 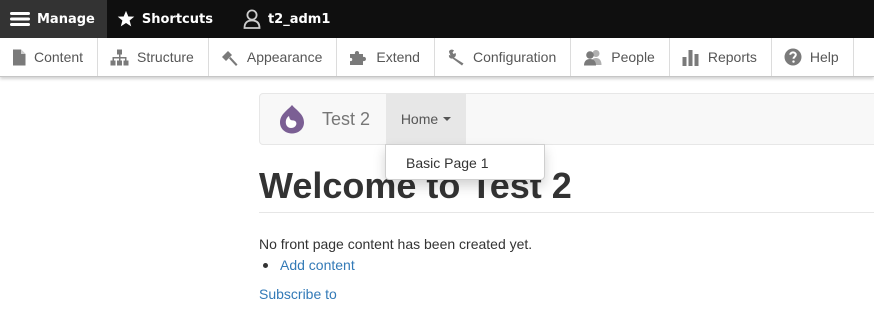 I want to click on subscribe-block: Subscribe to, so click(x=298, y=294).